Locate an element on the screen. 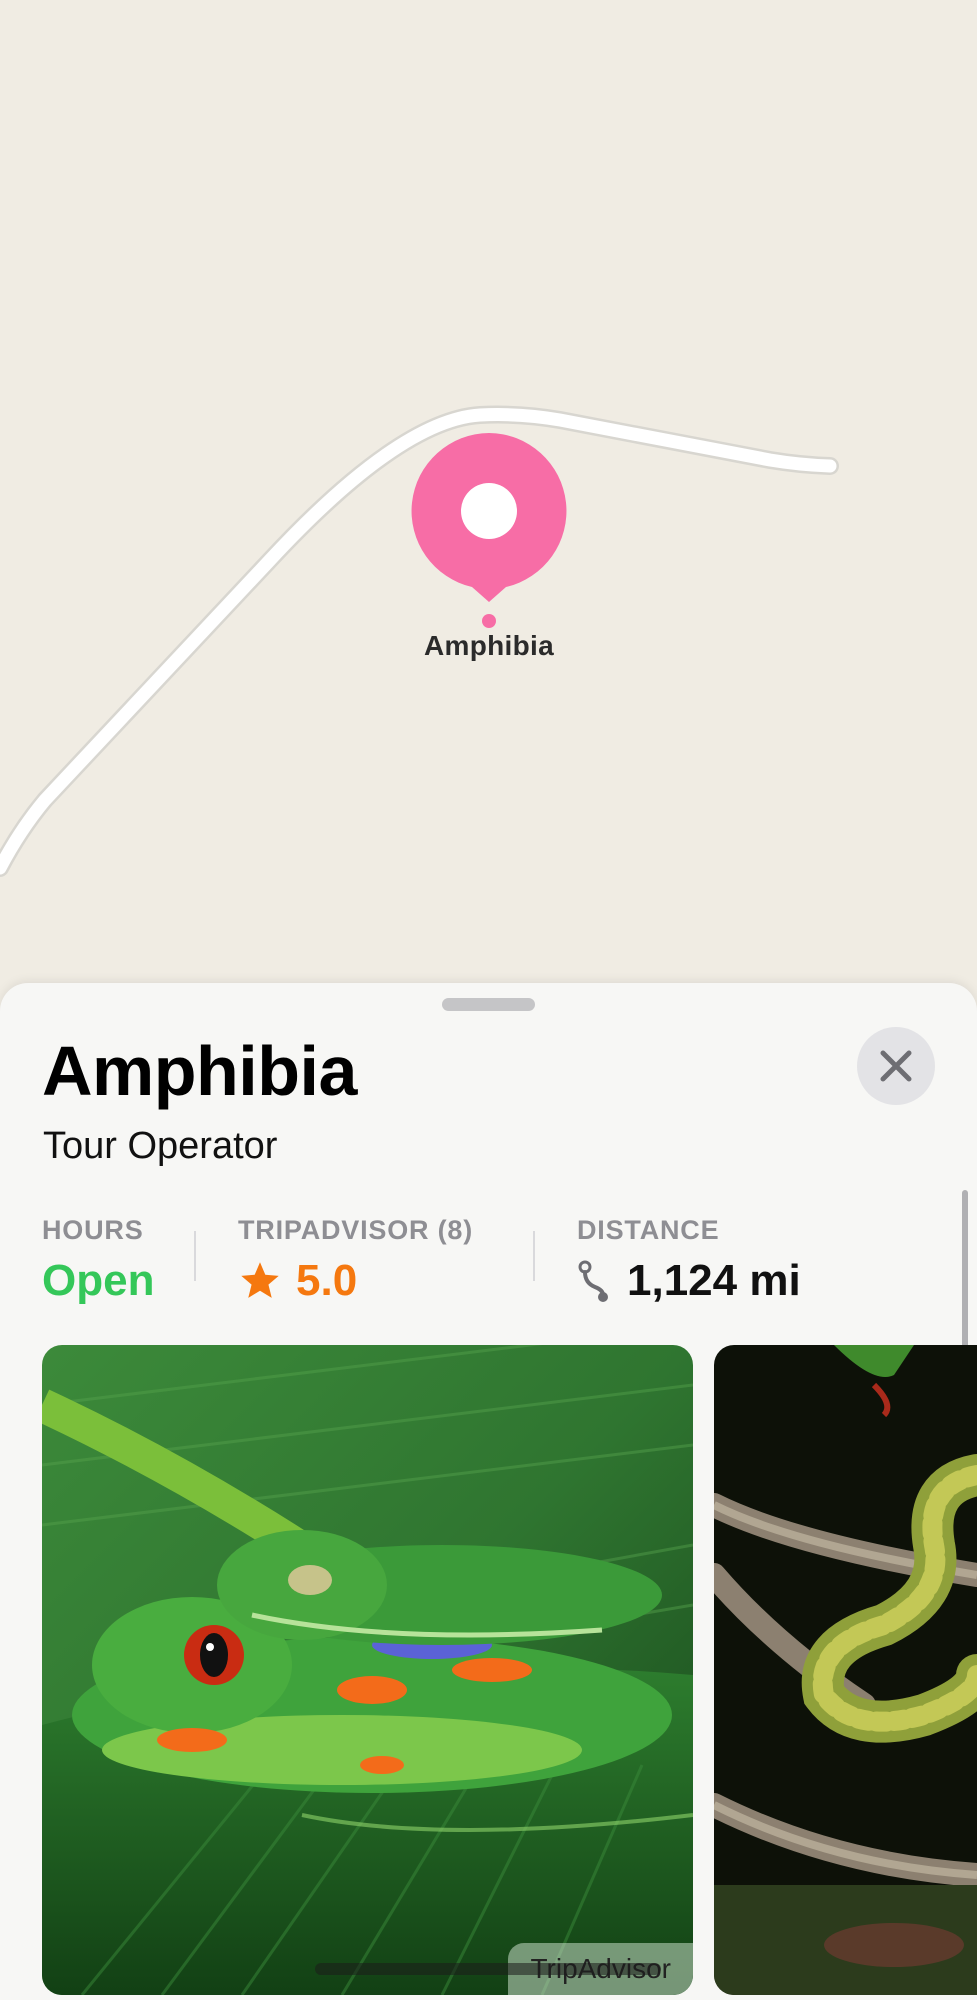 This screenshot has width=977, height=2000. route-icon is located at coordinates (593, 1281).